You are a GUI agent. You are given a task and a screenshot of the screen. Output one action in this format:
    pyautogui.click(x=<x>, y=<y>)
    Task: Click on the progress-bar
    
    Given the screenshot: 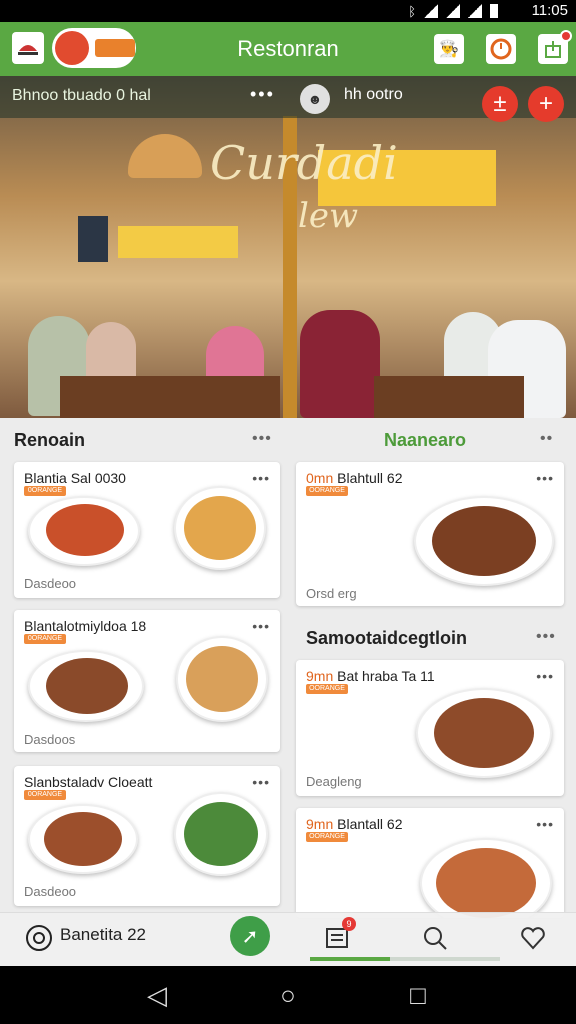 What is the action you would take?
    pyautogui.click(x=405, y=959)
    